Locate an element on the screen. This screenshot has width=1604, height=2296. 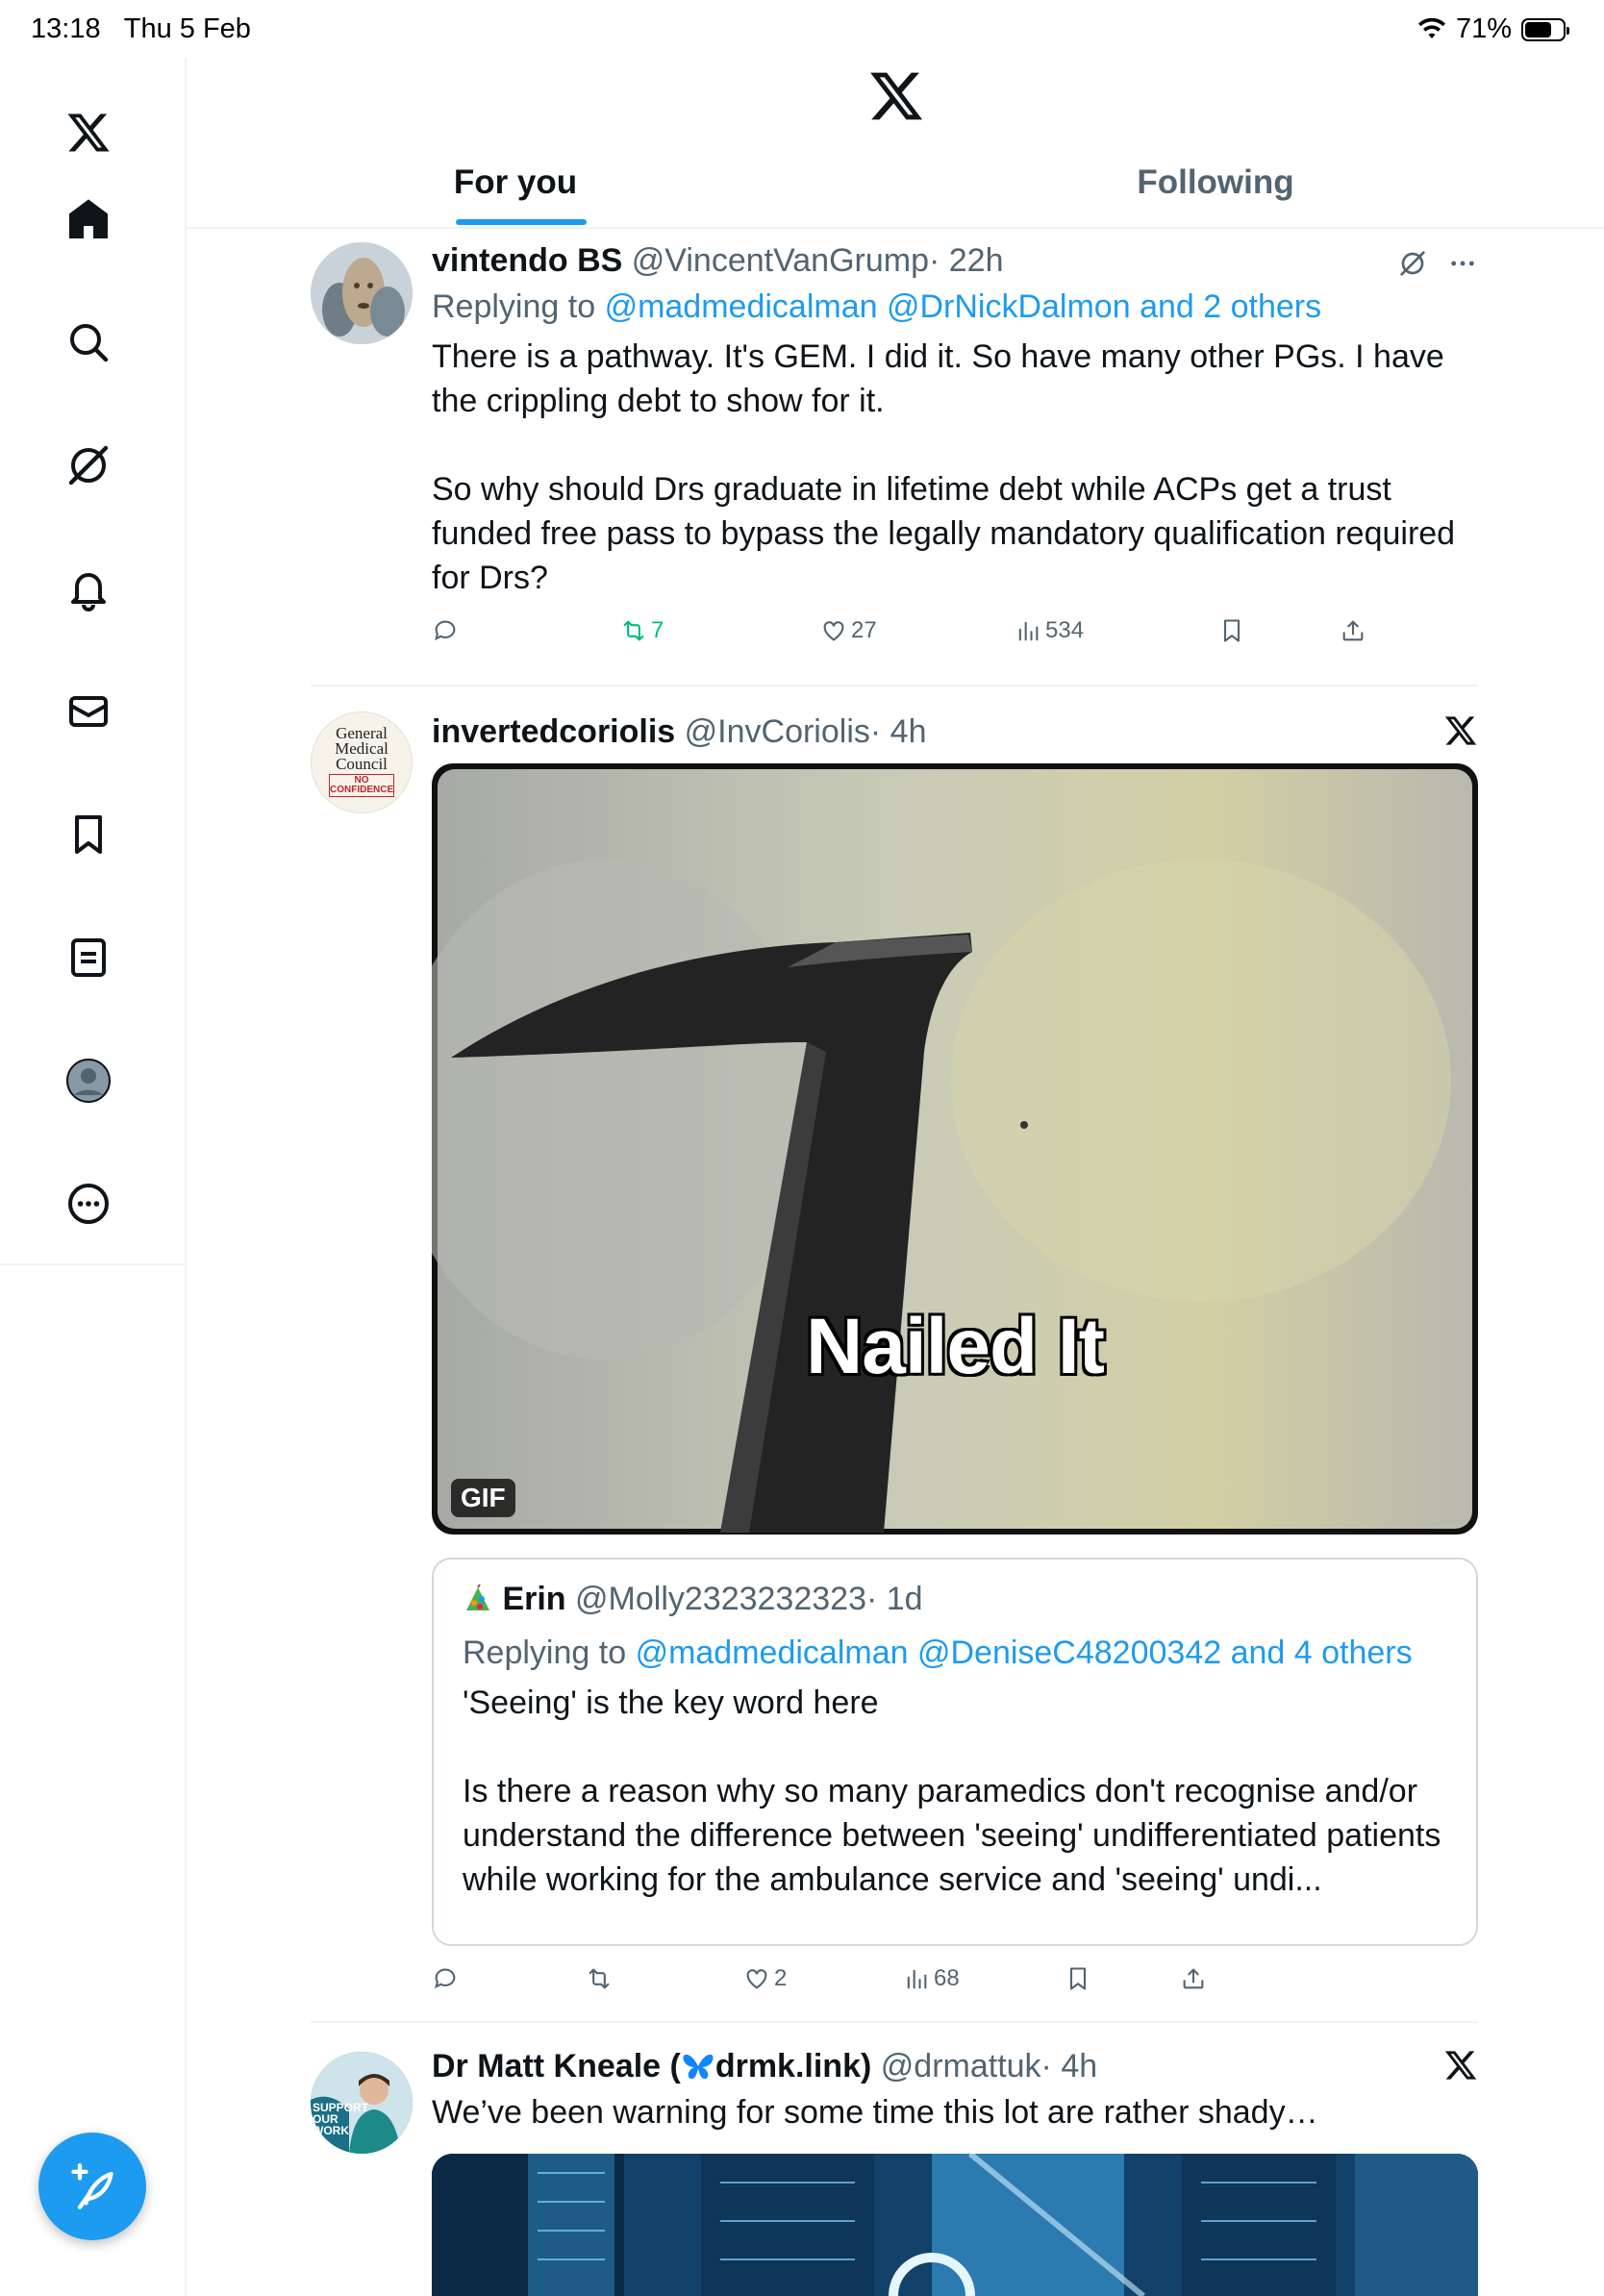
repost-button: 7 is located at coordinates (642, 630).